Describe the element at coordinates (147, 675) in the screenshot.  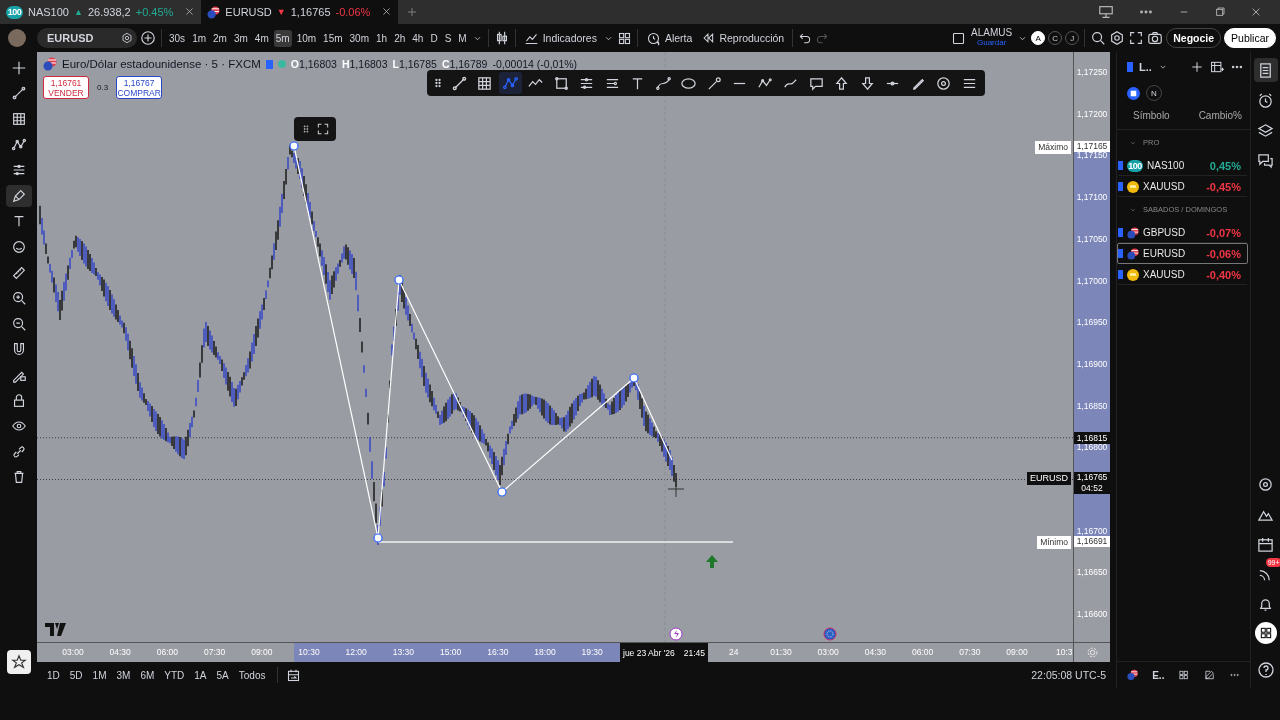
I see `range-button: 6M` at that location.